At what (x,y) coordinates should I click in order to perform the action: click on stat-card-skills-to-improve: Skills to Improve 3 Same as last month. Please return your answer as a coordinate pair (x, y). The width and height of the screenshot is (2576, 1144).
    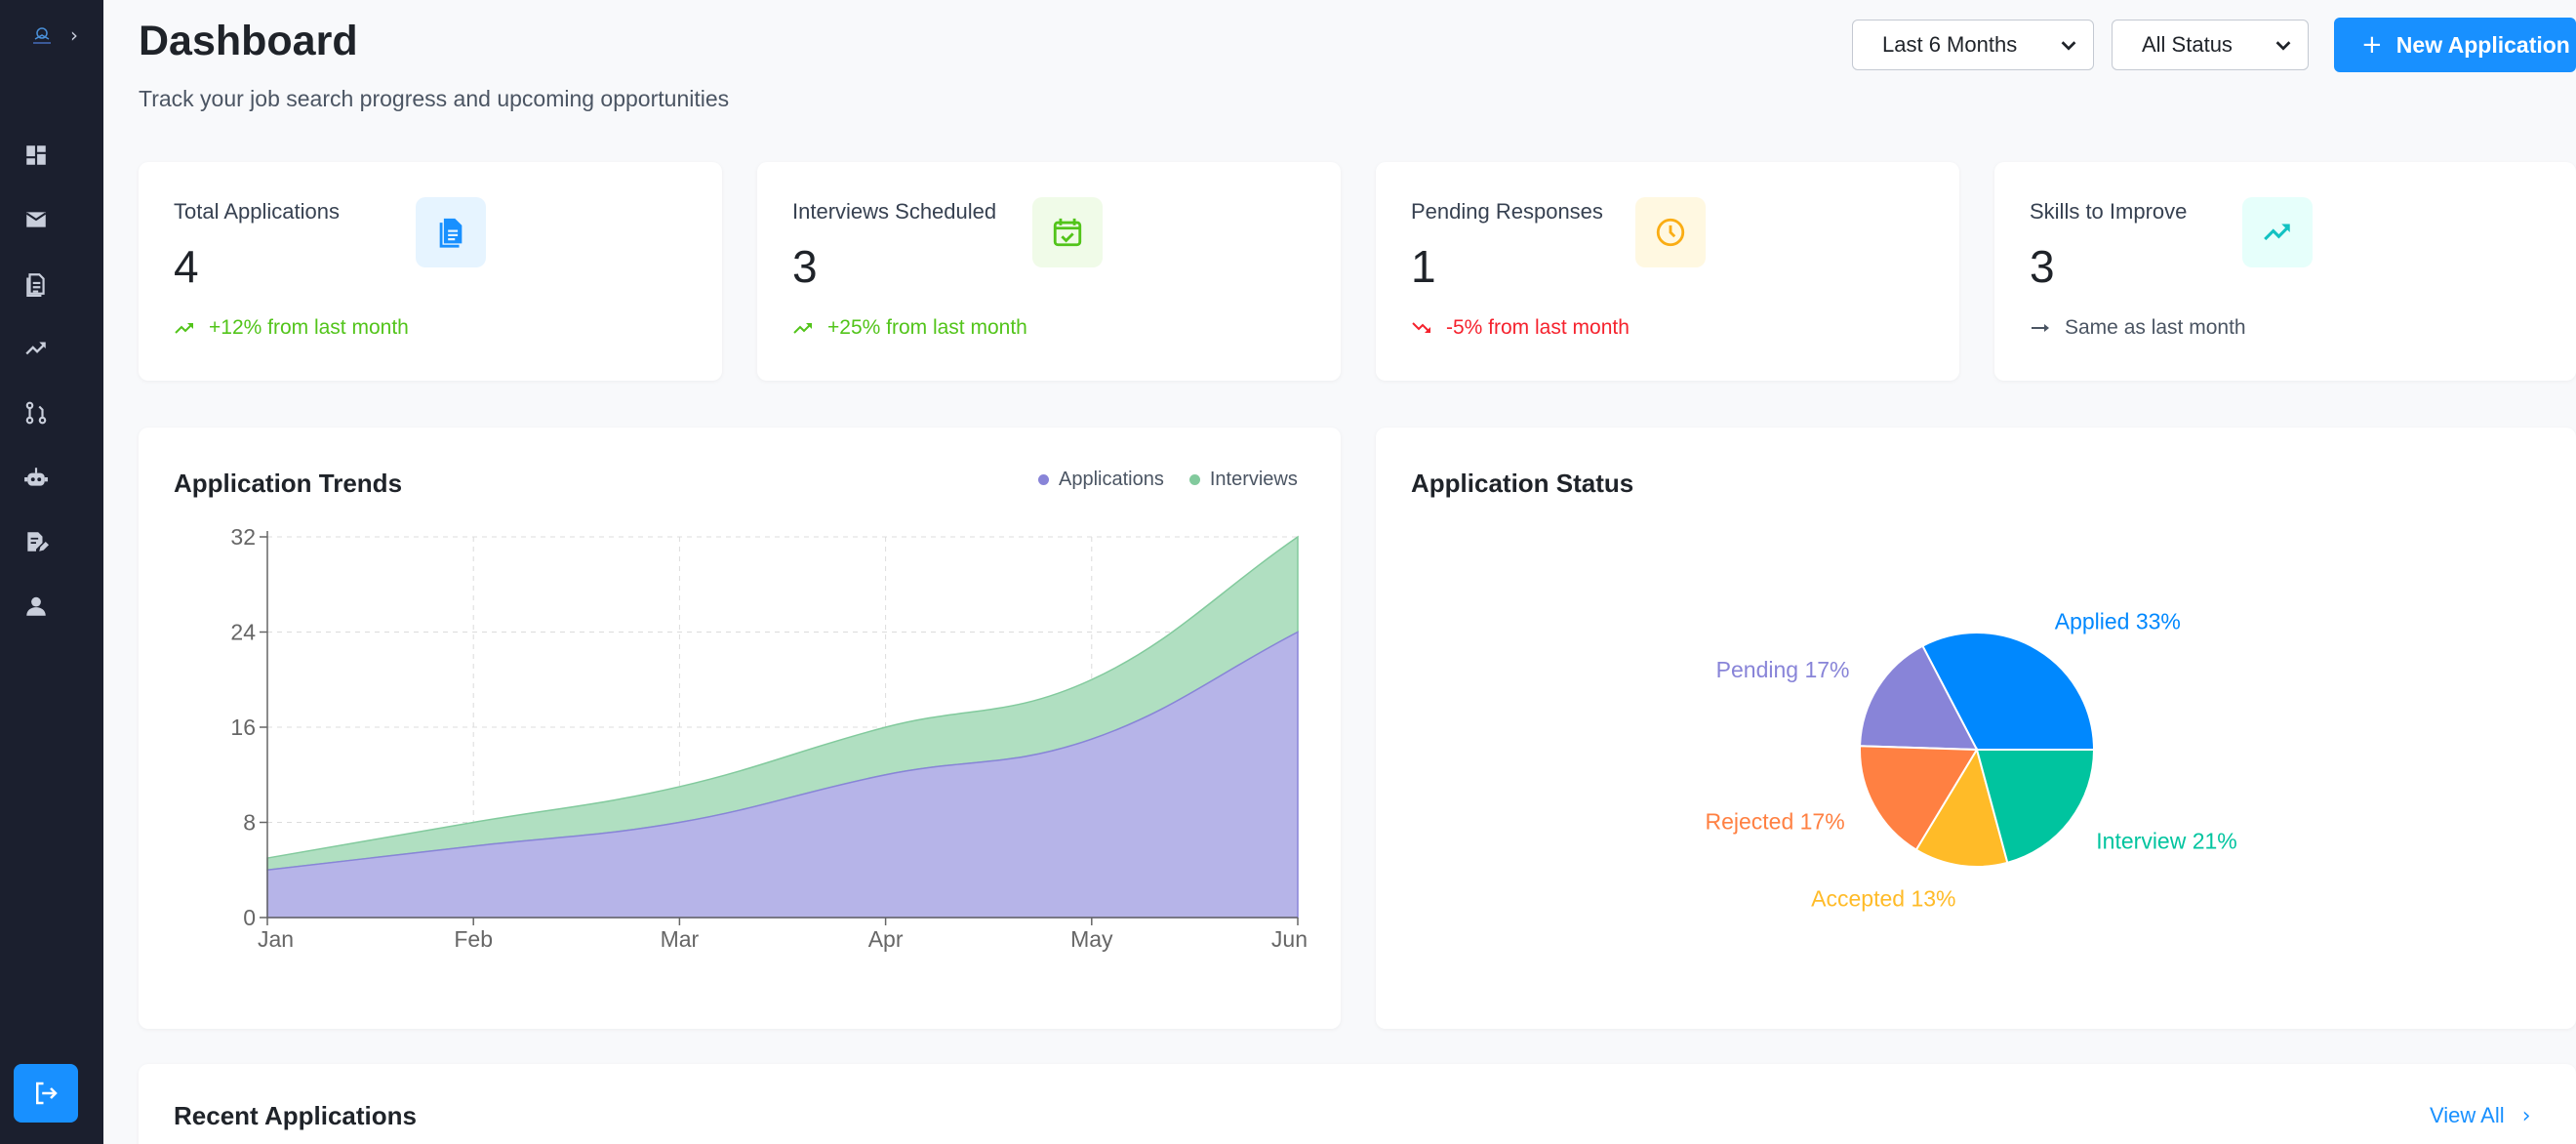
    Looking at the image, I should click on (2285, 271).